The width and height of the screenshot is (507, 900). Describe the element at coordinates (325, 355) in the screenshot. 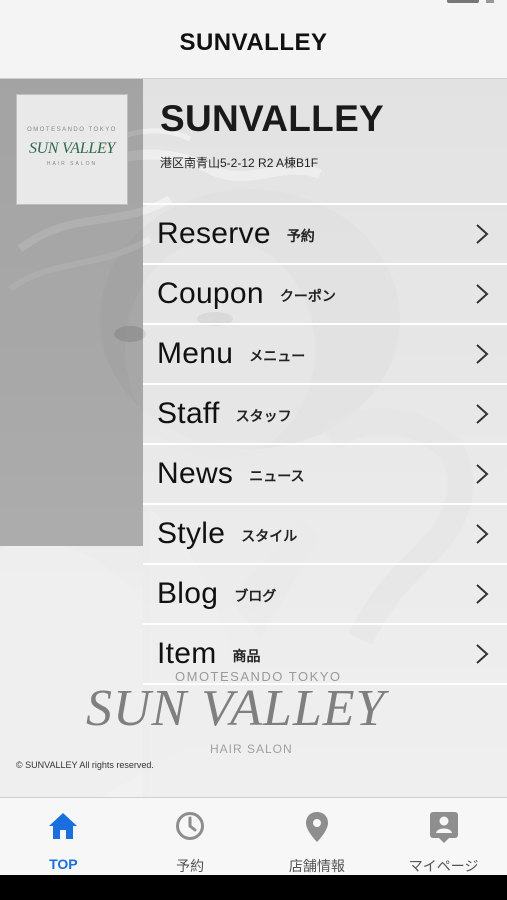

I see `menu-item-menu: Menu メニュー` at that location.